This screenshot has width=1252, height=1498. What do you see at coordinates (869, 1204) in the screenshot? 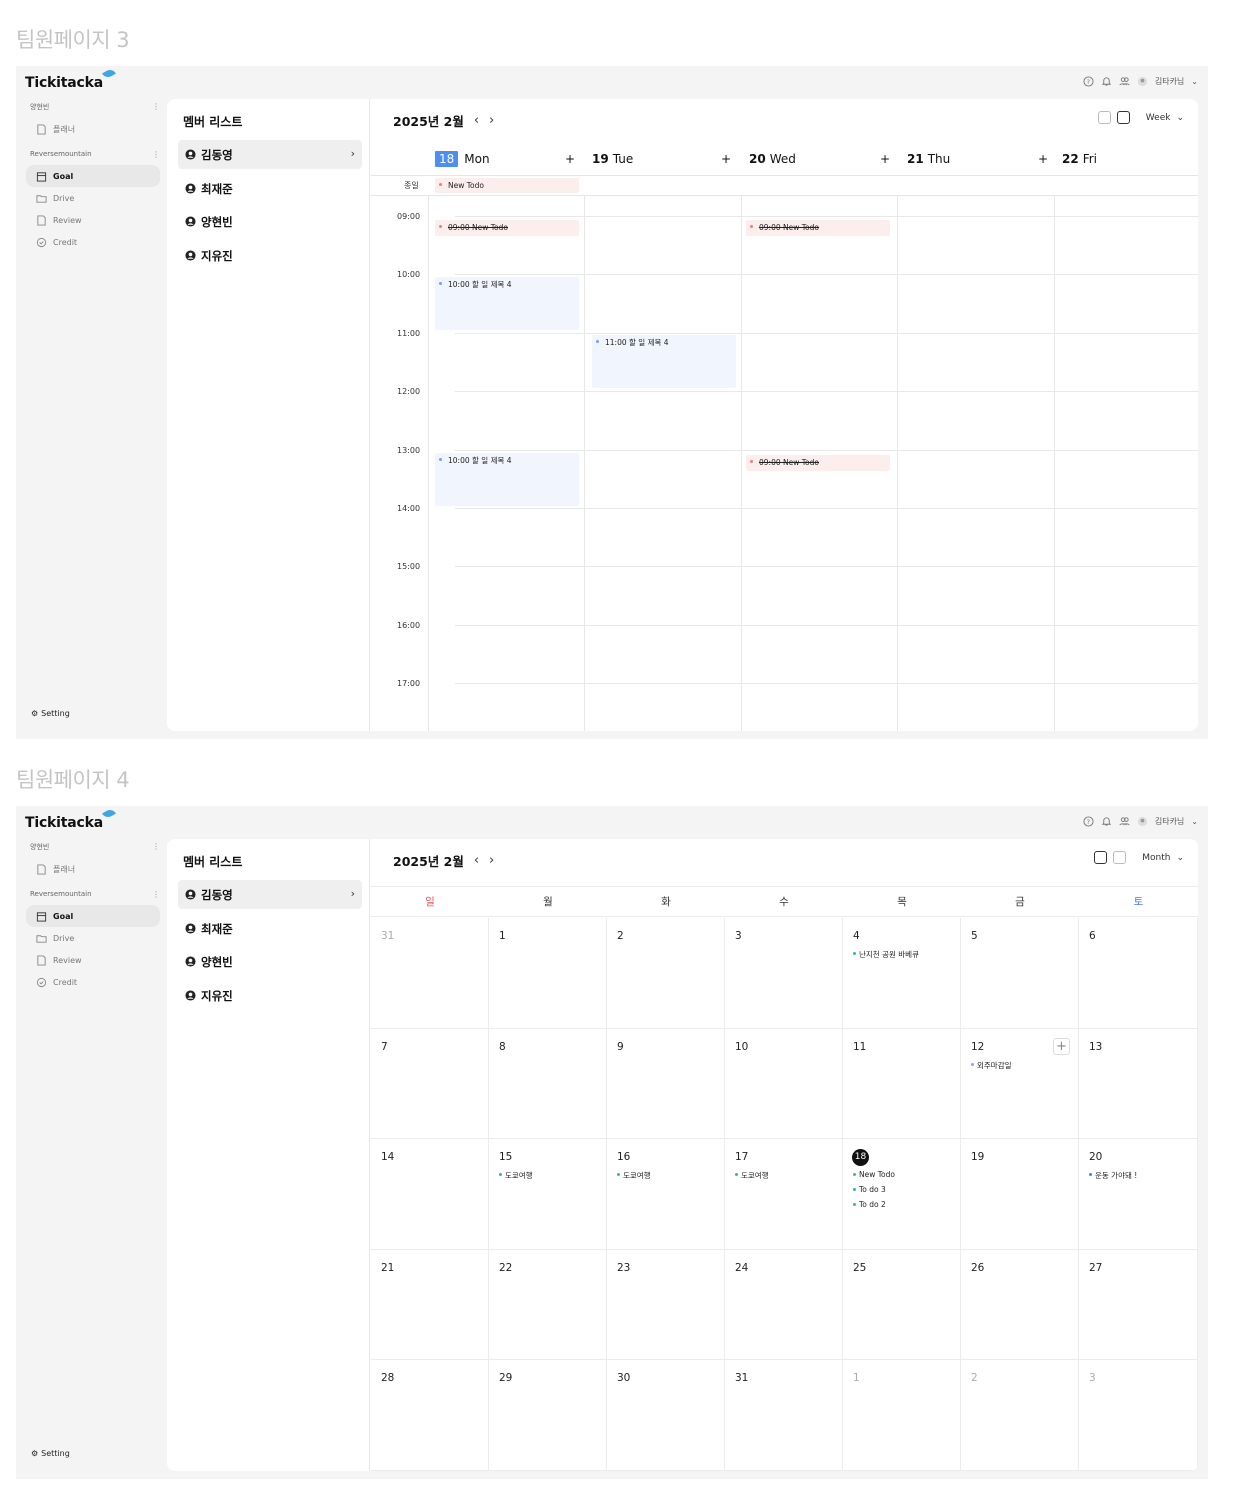
I see `event-item: To do 2` at bounding box center [869, 1204].